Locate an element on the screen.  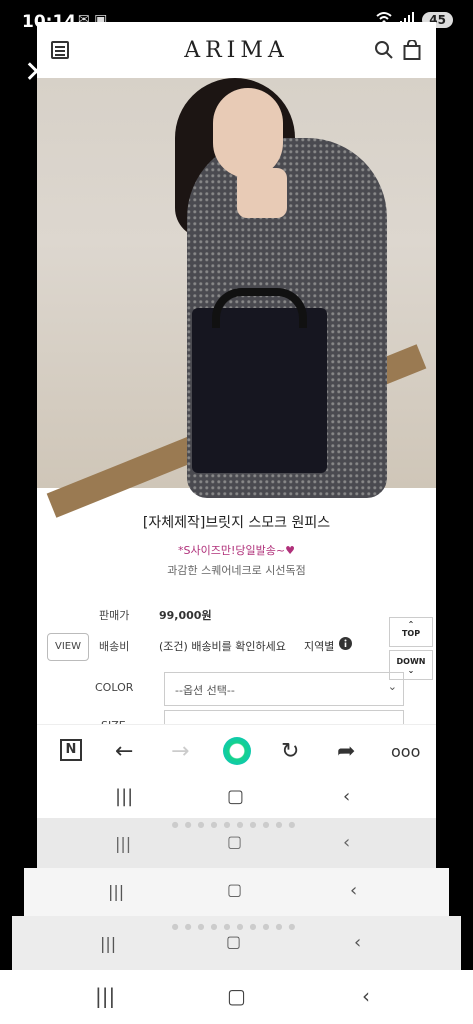
product-desc: 과감한 스퀘어네크로 시선독점 is located at coordinates (236, 570).